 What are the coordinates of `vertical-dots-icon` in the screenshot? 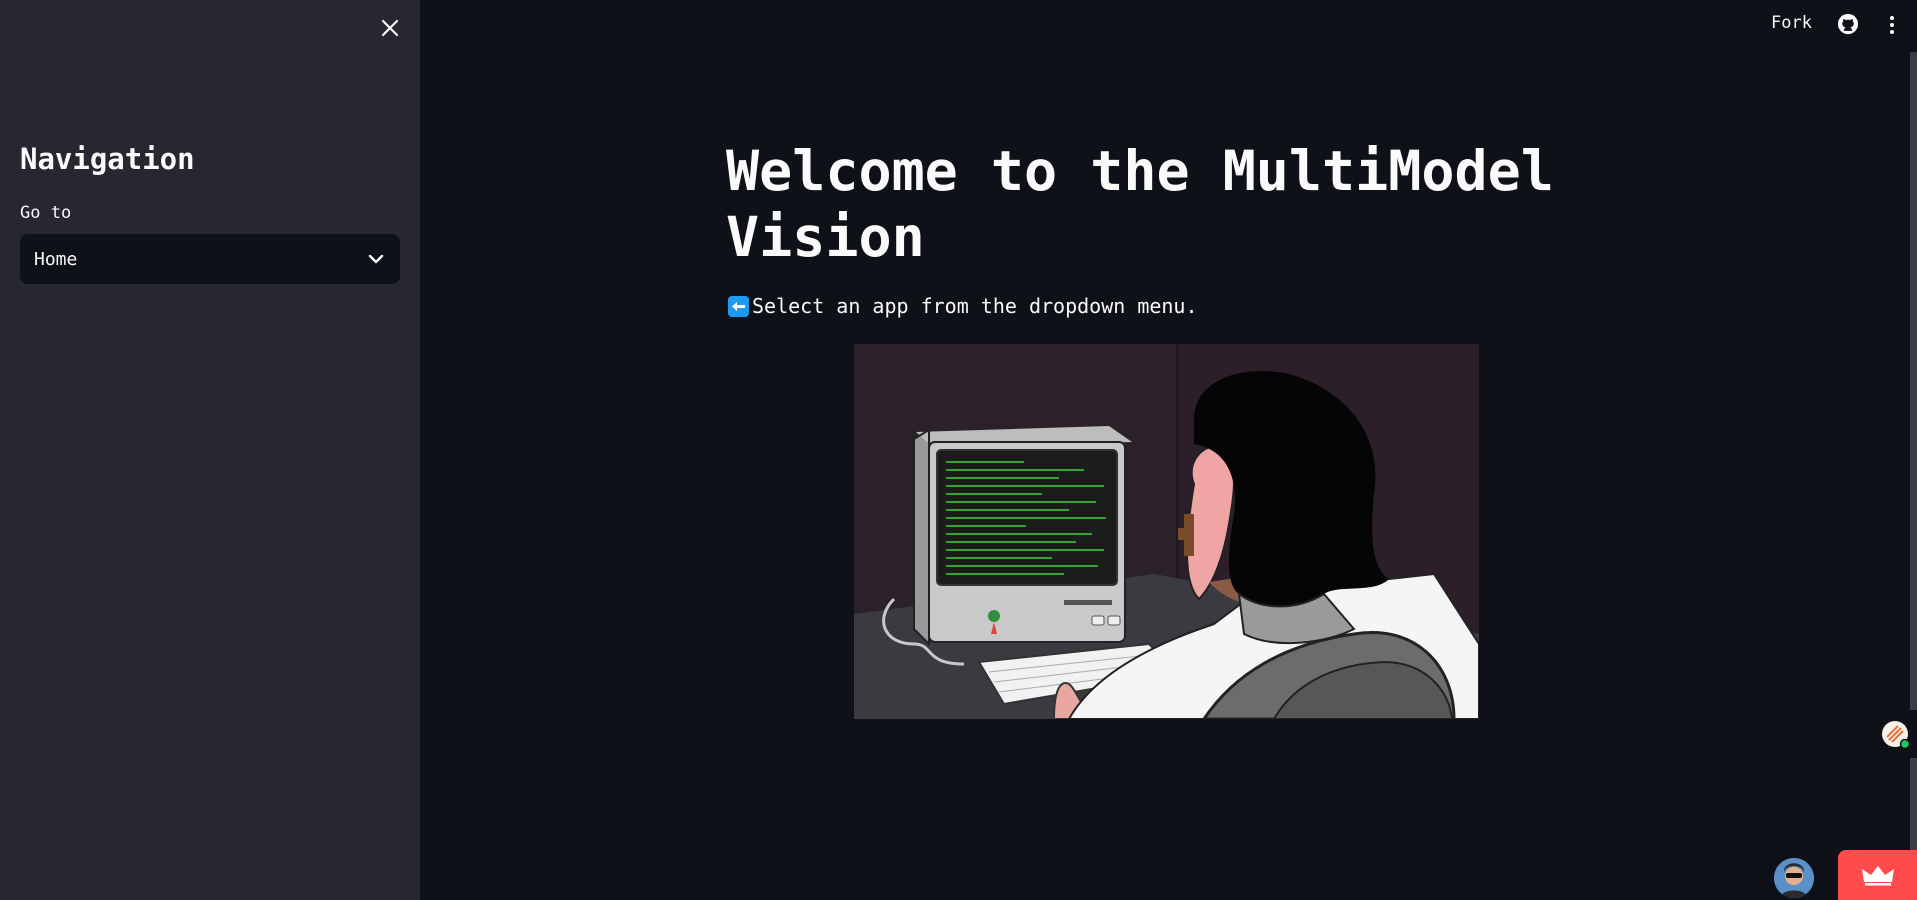 It's located at (1892, 25).